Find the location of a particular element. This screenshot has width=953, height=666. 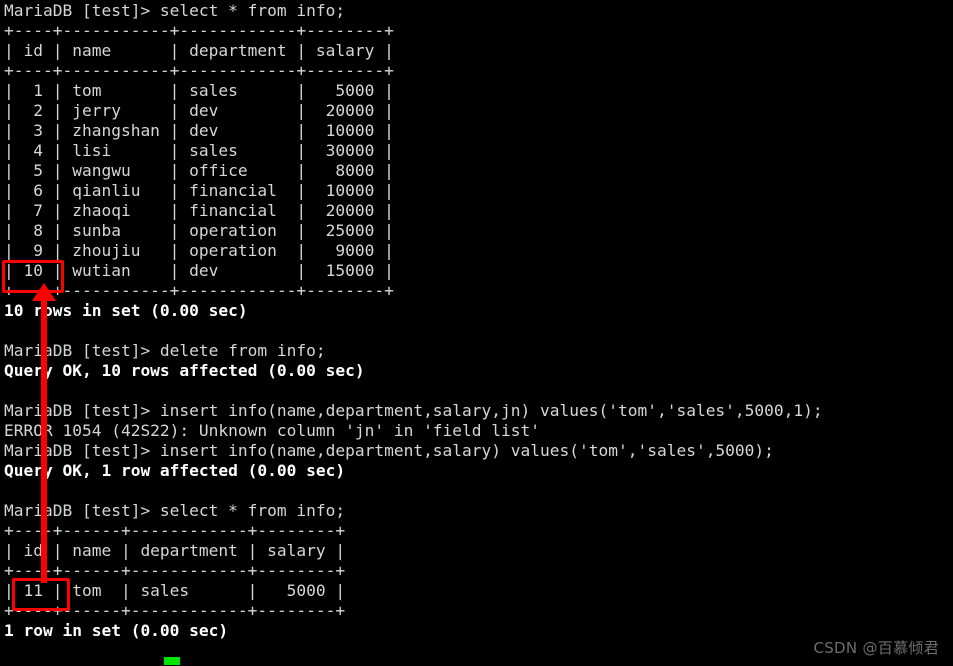

terminal-line: | 11 | tom | sales | 5000 | is located at coordinates (175, 590).